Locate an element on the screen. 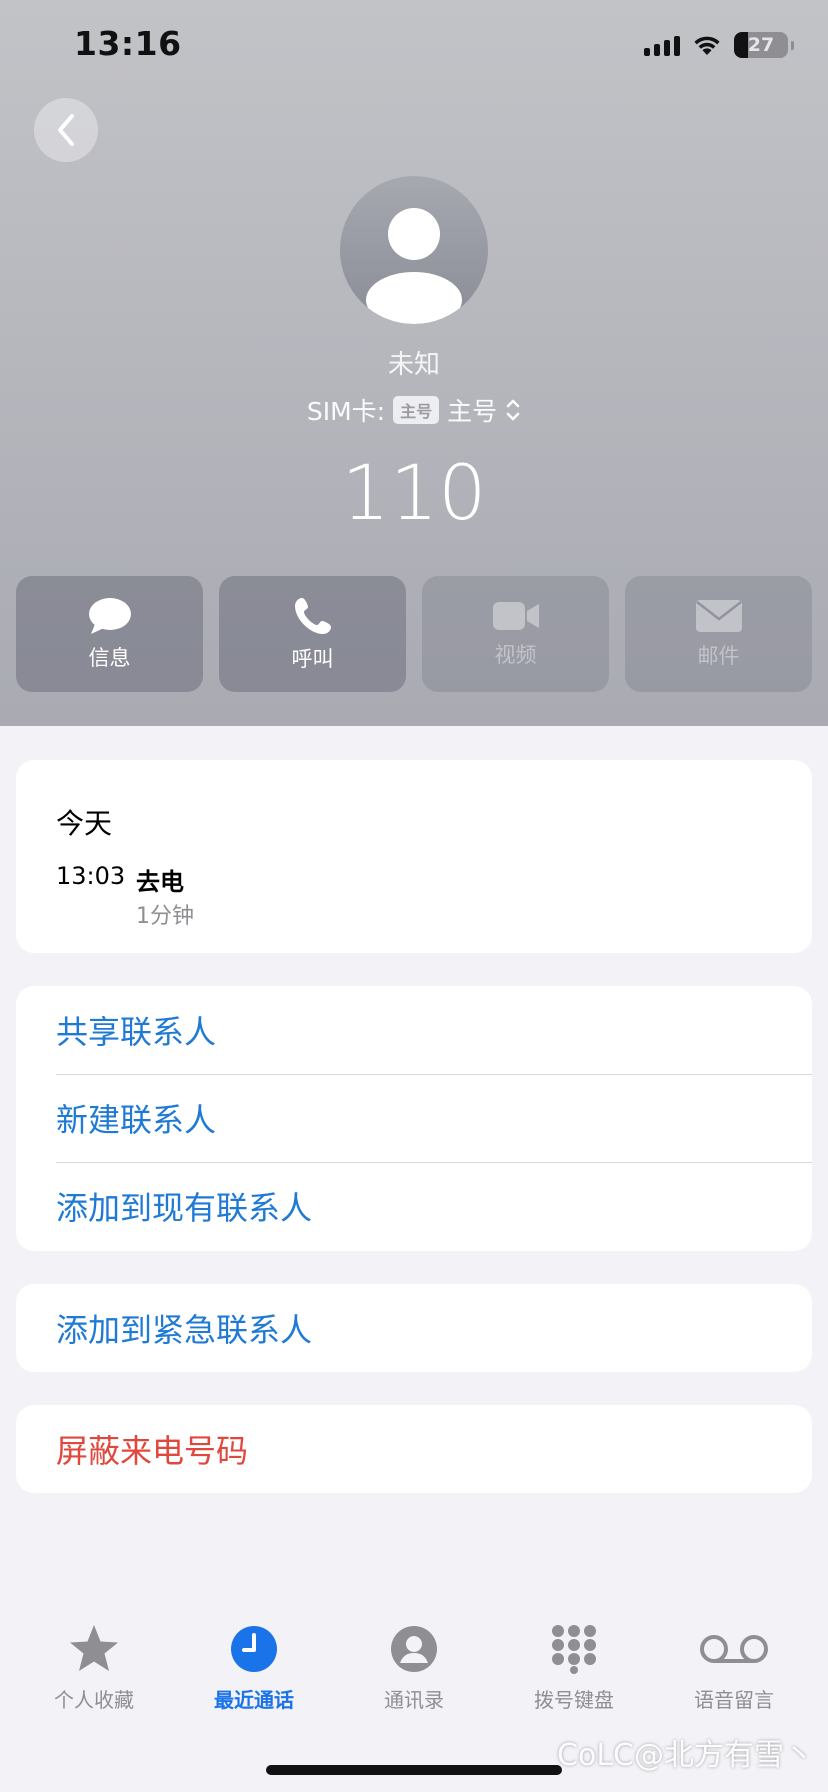 Image resolution: width=828 pixels, height=1792 pixels. person-silhouette-icon is located at coordinates (414, 266).